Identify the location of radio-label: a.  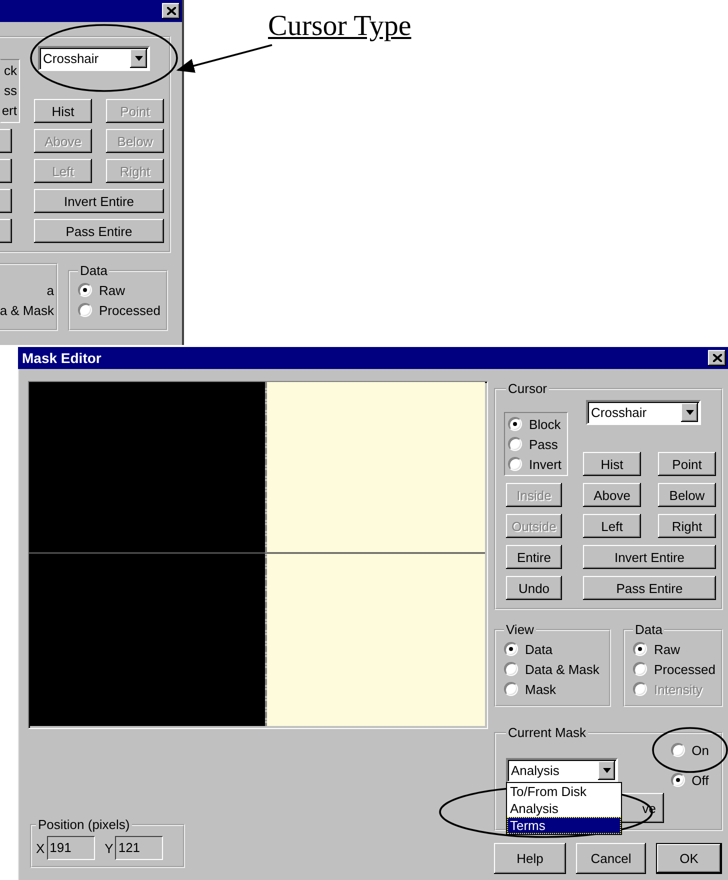
(50, 291).